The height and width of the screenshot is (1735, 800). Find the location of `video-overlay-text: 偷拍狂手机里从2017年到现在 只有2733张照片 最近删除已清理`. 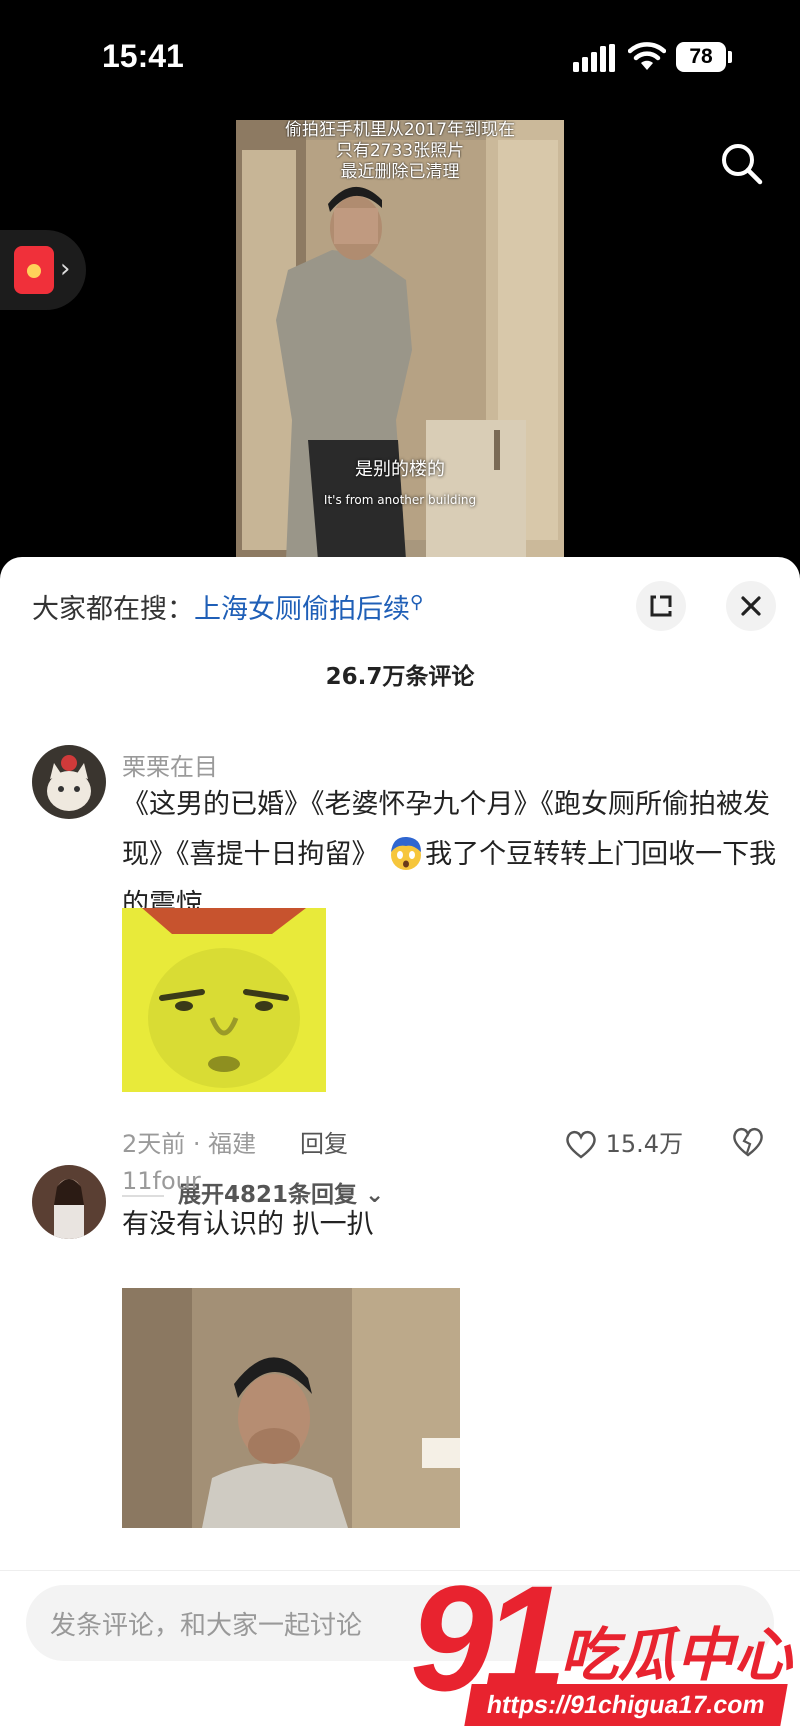

video-overlay-text: 偷拍狂手机里从2017年到现在 只有2733张照片 最近删除已清理 is located at coordinates (400, 151).